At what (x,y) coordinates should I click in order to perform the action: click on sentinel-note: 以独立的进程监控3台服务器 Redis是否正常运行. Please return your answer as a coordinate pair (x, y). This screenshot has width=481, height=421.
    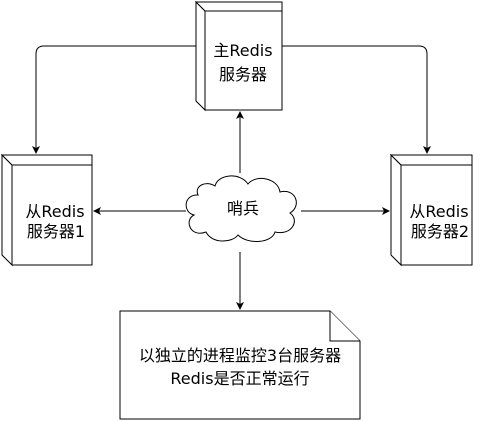
    Looking at the image, I should click on (240, 365).